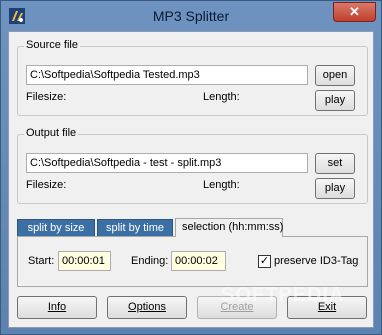 The height and width of the screenshot is (335, 382). I want to click on info-button: Info, so click(57, 307).